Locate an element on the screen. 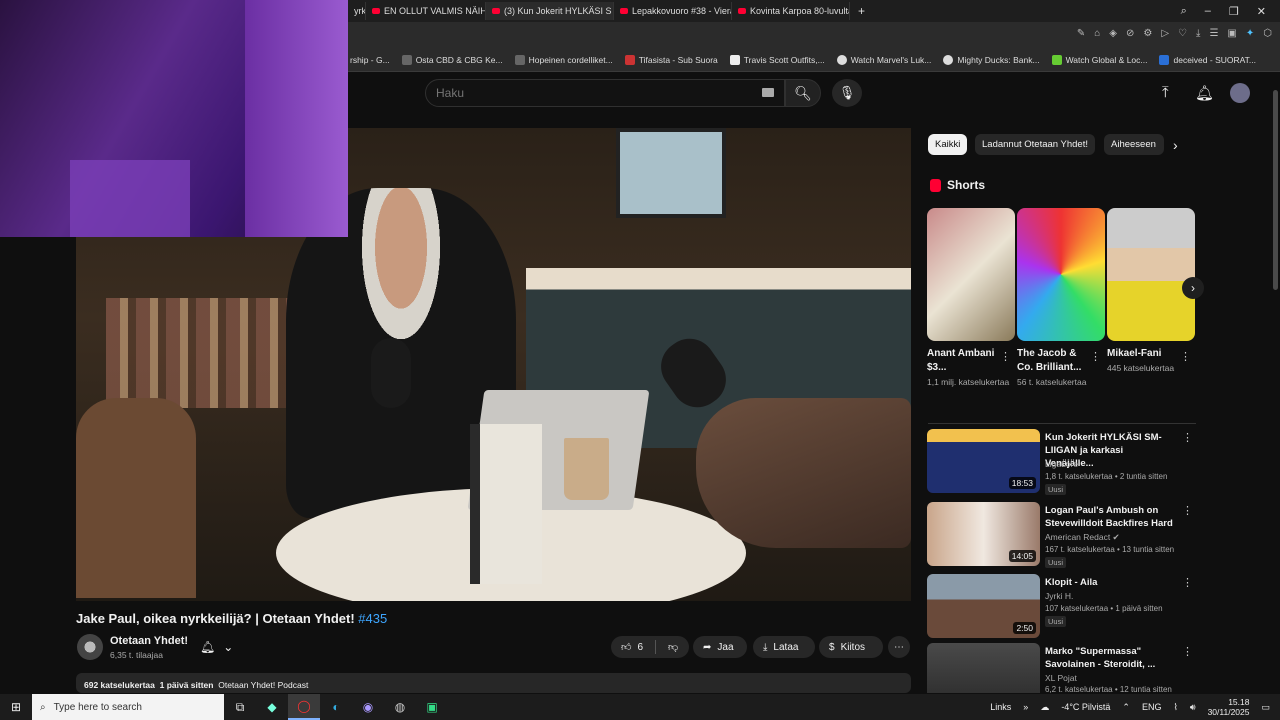 The height and width of the screenshot is (720, 1280). channel-name: American Redact ✔ is located at coordinates (1082, 537).